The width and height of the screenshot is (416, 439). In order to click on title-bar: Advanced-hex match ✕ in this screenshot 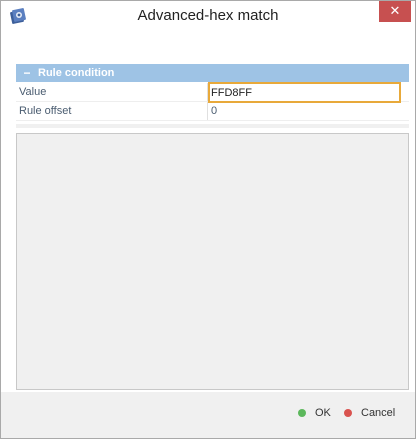, I will do `click(208, 16)`.